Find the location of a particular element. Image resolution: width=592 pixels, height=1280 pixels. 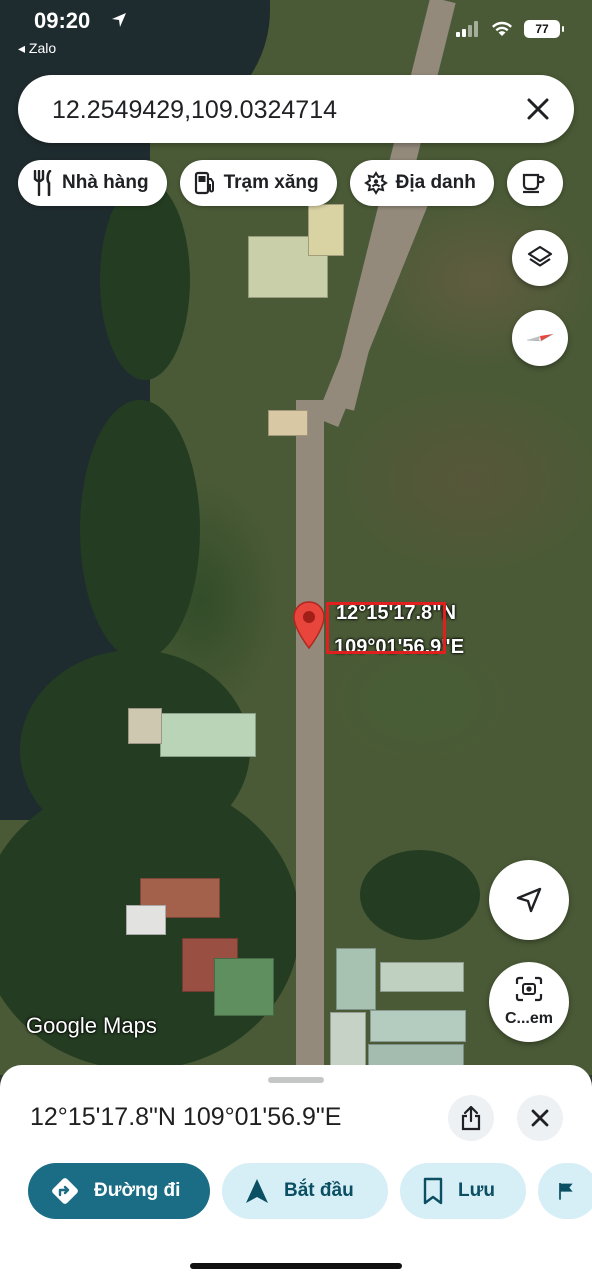

directions-button: Đường đi is located at coordinates (119, 1191).